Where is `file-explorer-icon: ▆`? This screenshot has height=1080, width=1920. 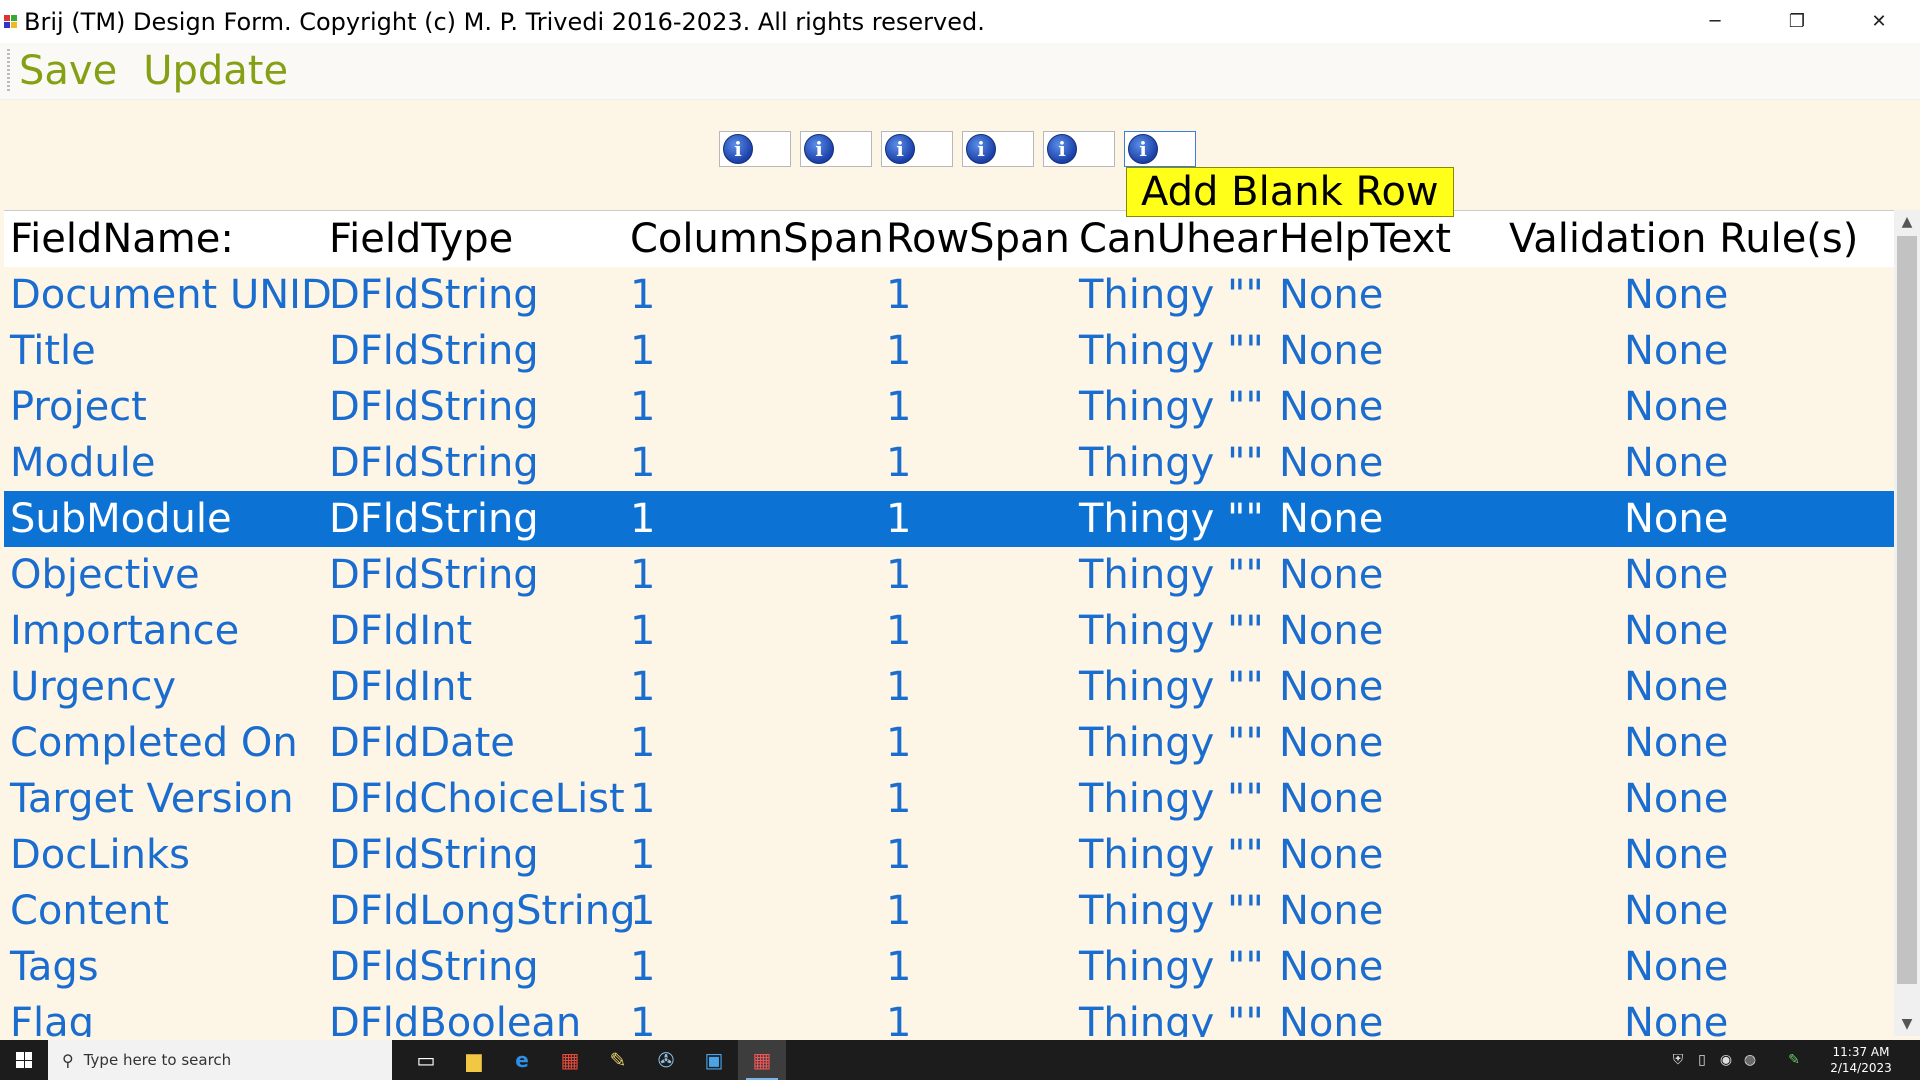
file-explorer-icon: ▆ is located at coordinates (474, 1060).